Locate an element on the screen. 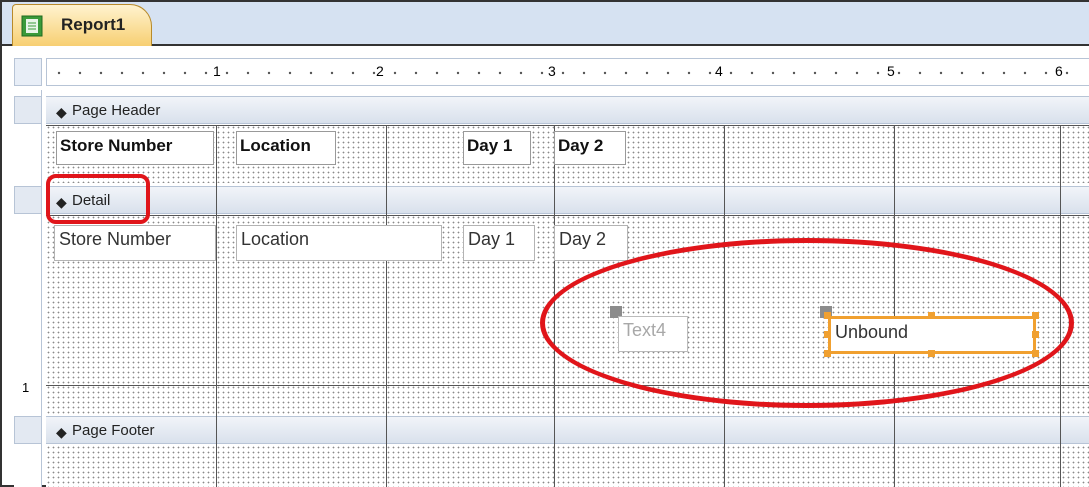 Image resolution: width=1089 pixels, height=487 pixels. report-selector is located at coordinates (28, 72).